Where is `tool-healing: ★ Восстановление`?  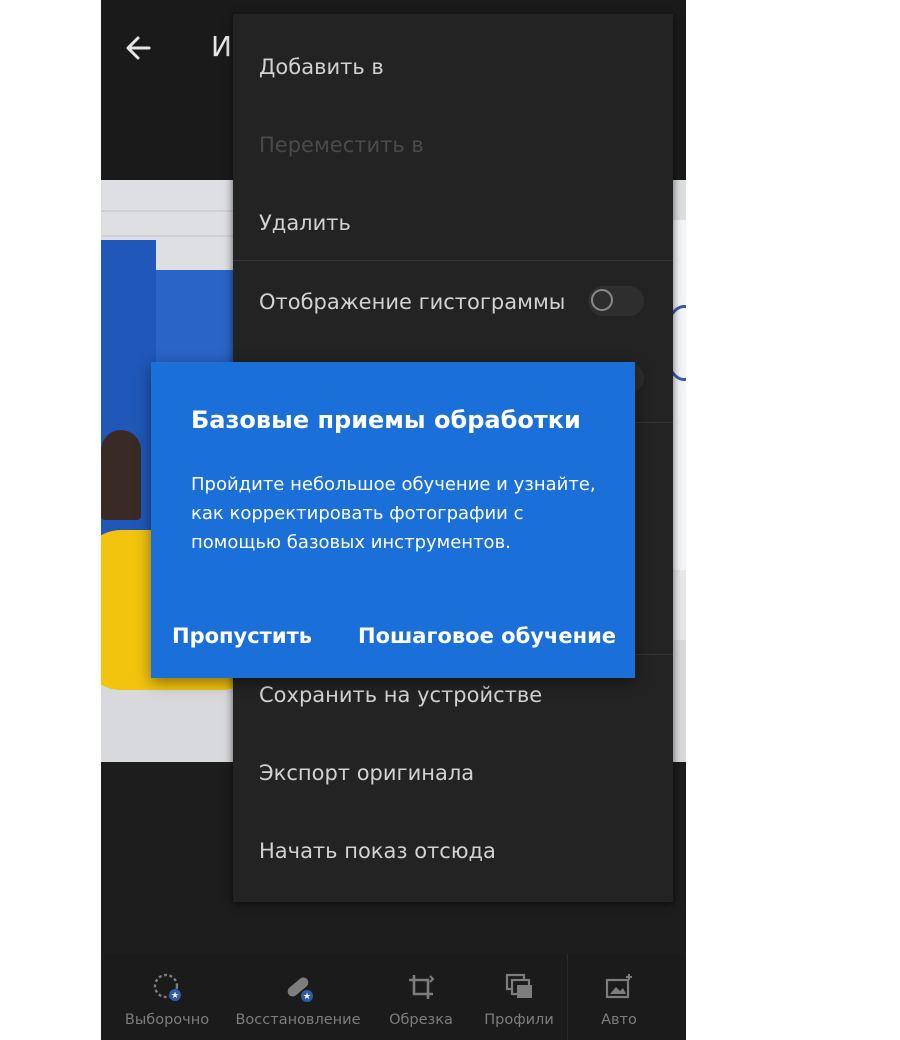 tool-healing: ★ Восстановление is located at coordinates (298, 997).